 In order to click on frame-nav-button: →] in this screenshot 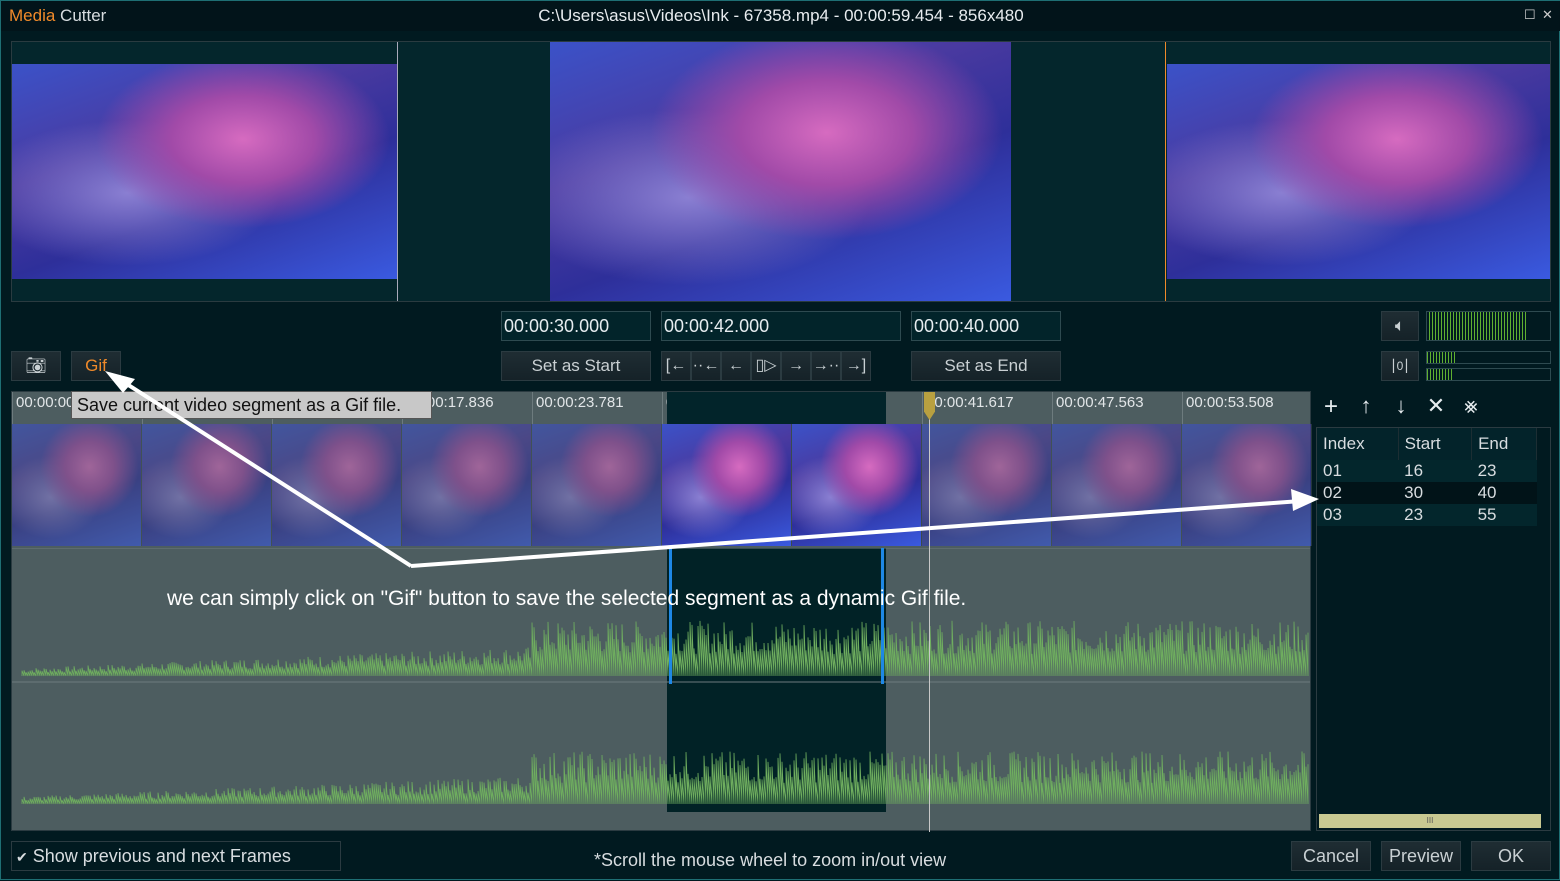, I will do `click(856, 366)`.